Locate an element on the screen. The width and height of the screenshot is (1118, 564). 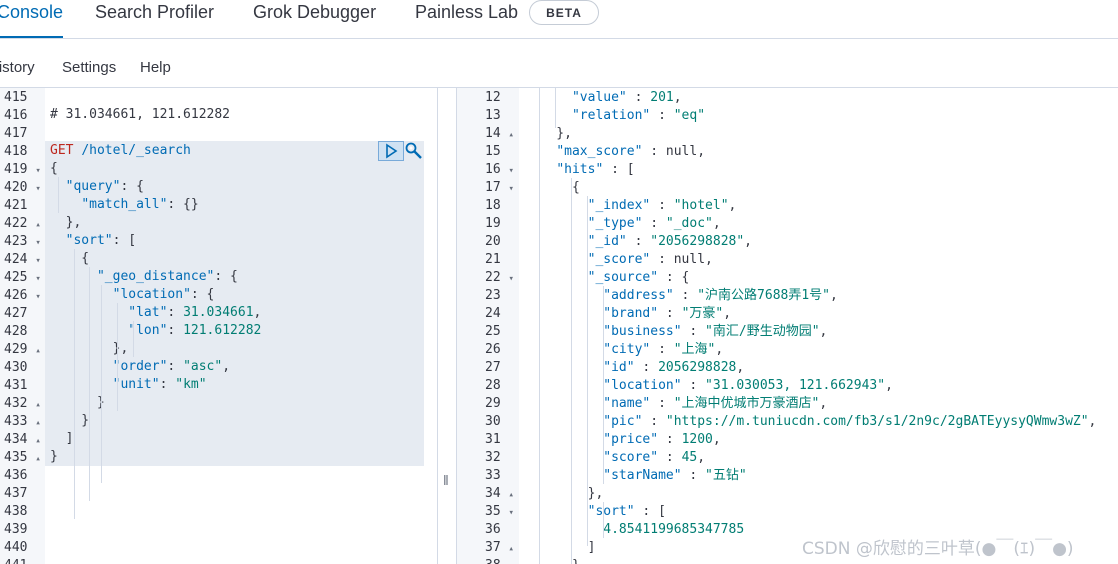
request-settings-button is located at coordinates (414, 151).